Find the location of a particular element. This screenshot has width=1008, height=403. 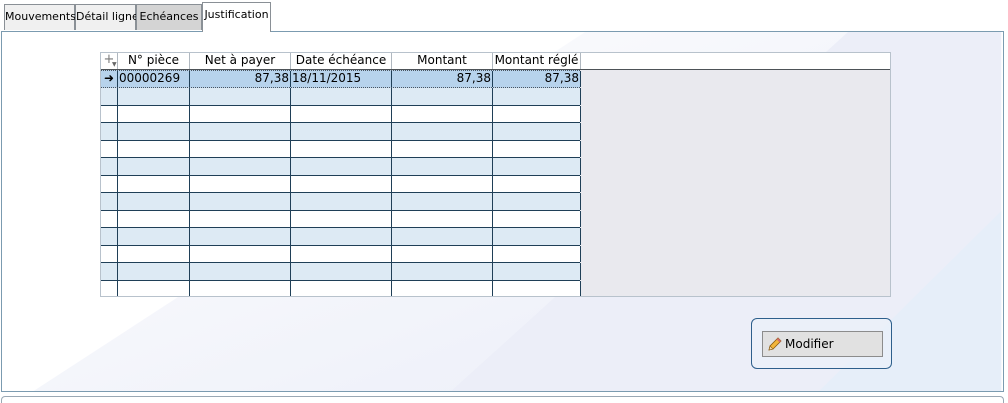

column-header-date-echeance: Date échéance is located at coordinates (341, 61).